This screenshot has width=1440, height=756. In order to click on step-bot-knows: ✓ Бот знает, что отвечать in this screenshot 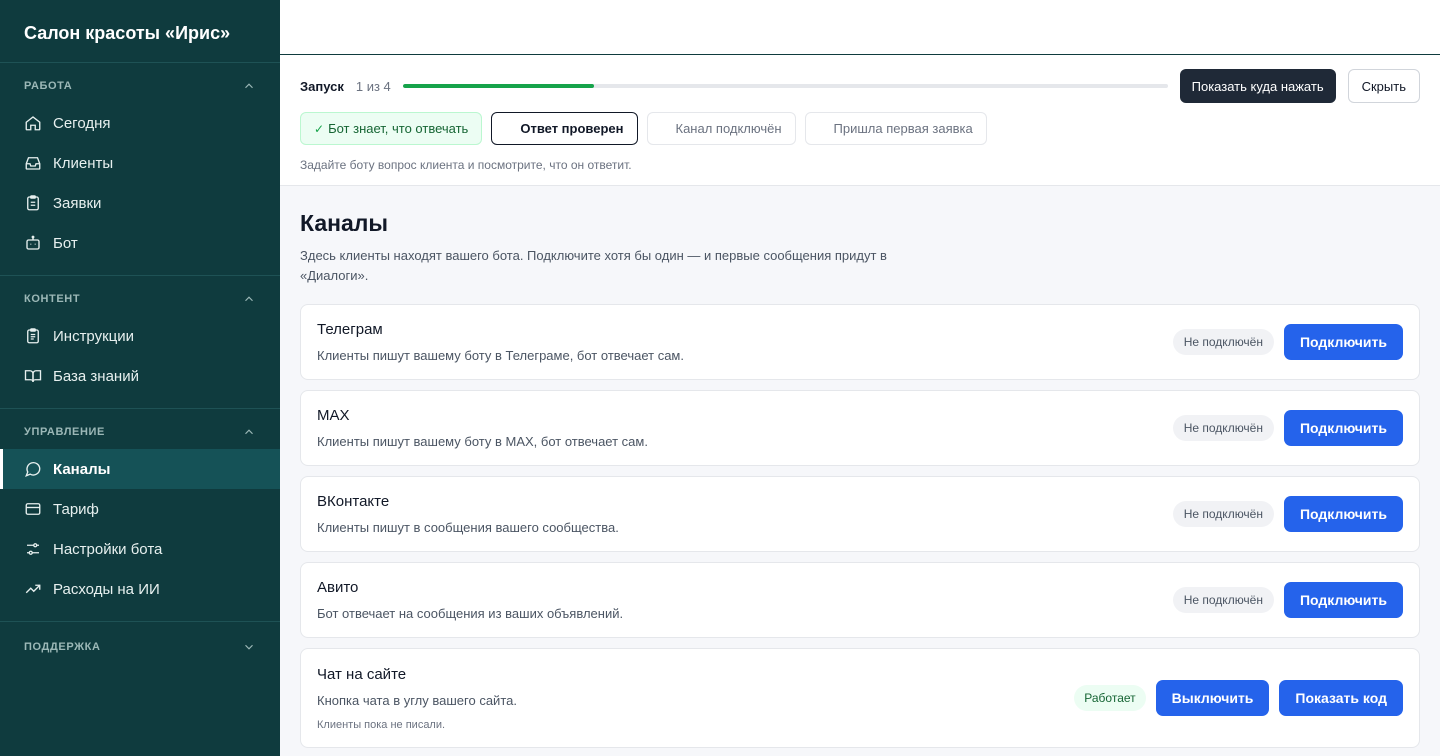, I will do `click(391, 128)`.